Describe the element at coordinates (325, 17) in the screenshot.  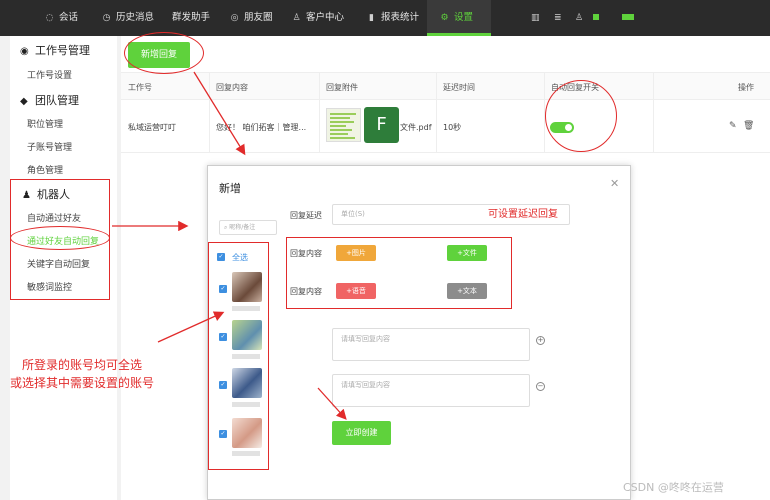
I see `nav-label: 客户中心` at that location.